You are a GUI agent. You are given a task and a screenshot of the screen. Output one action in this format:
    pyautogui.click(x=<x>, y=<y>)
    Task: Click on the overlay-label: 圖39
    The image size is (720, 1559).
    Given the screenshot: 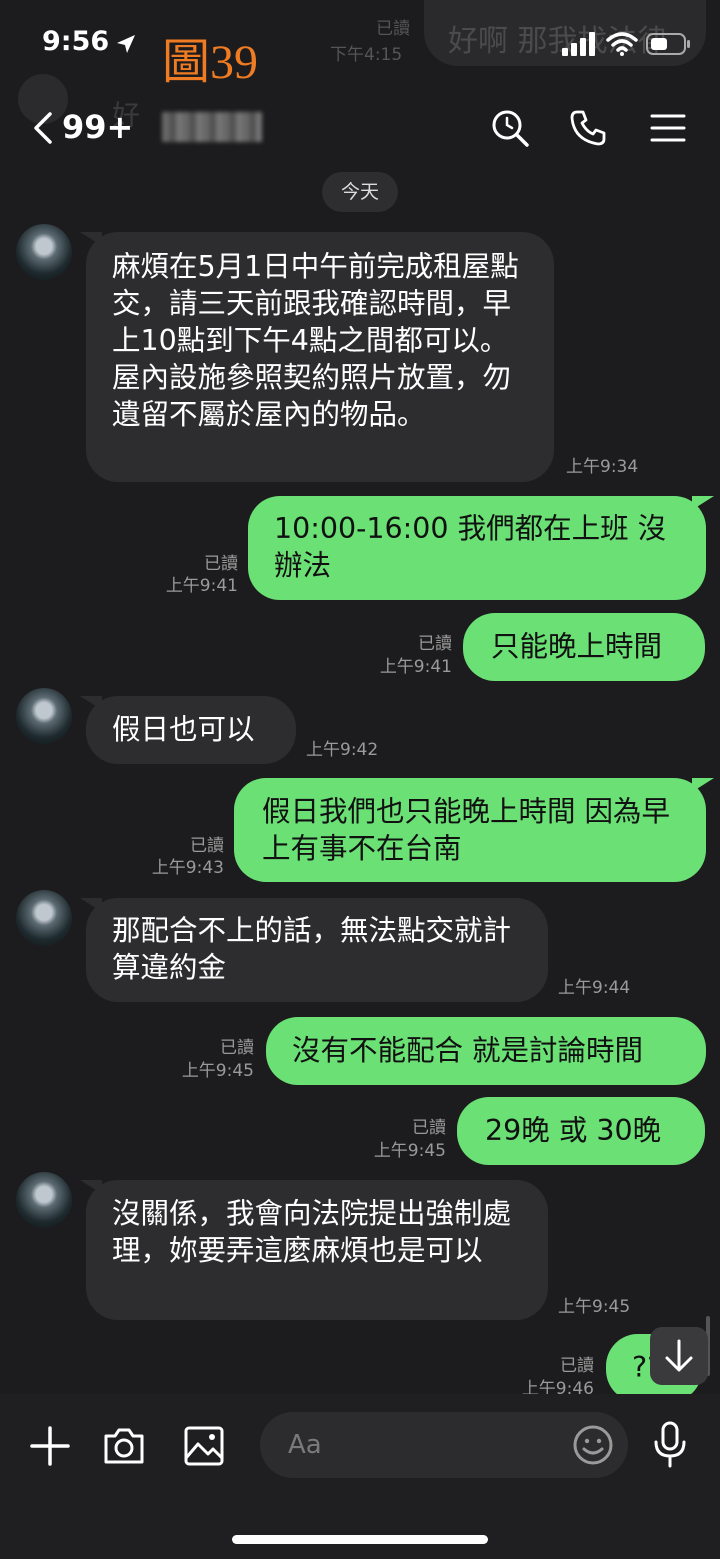 What is the action you would take?
    pyautogui.click(x=210, y=62)
    